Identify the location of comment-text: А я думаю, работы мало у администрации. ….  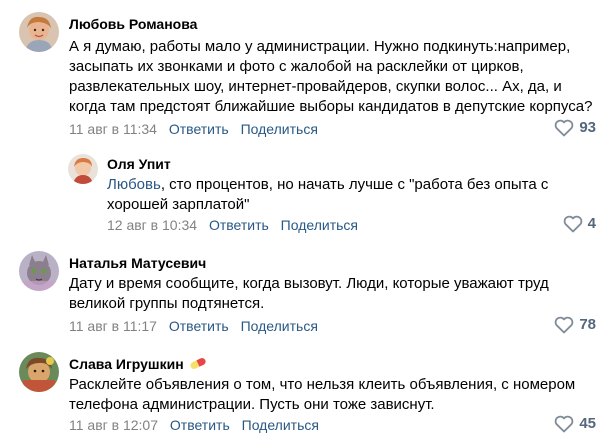
(331, 76).